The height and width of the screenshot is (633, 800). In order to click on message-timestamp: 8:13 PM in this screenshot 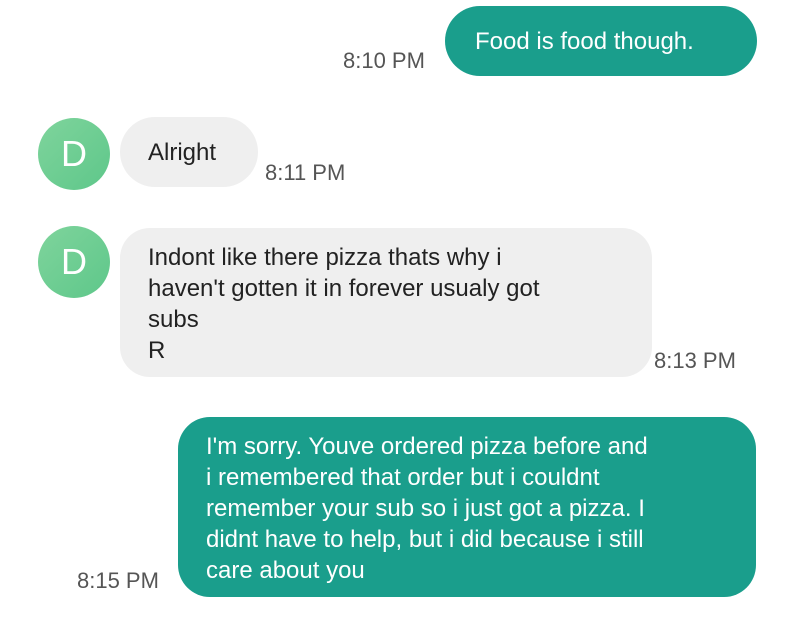, I will do `click(695, 360)`.